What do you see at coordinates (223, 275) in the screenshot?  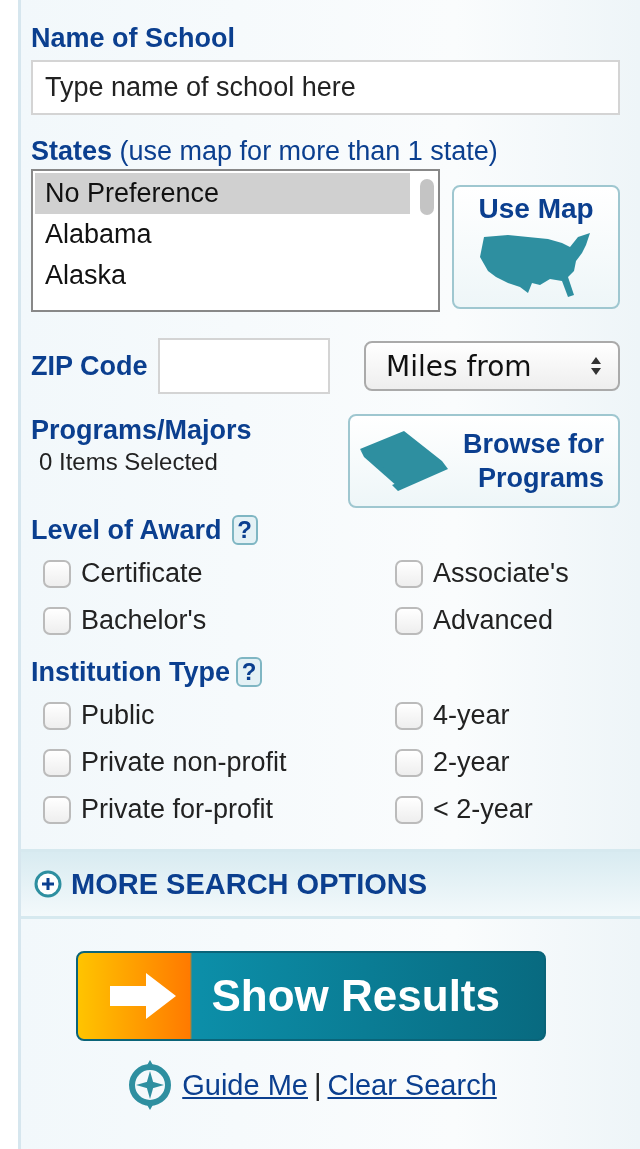 I see `list-option: Alaska` at bounding box center [223, 275].